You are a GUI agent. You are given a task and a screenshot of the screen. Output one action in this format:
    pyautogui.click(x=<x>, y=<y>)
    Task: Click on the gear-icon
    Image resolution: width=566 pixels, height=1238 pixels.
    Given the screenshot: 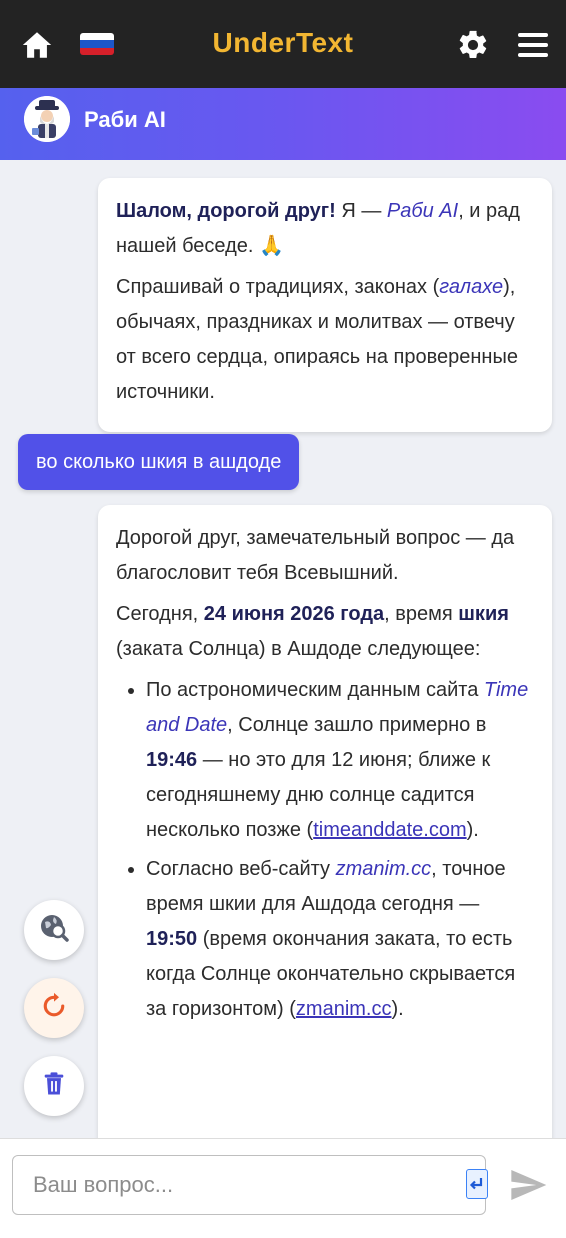 What is the action you would take?
    pyautogui.click(x=473, y=45)
    